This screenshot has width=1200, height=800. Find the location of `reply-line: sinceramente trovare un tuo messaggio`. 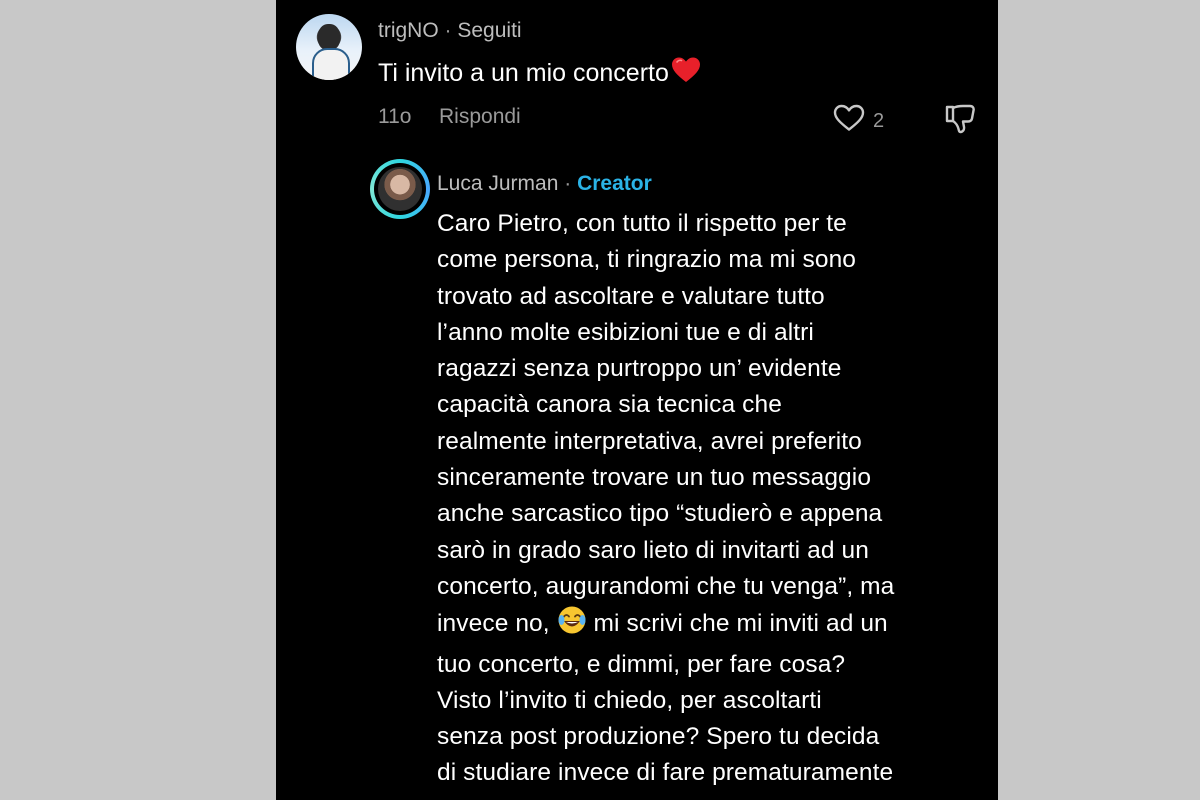

reply-line: sinceramente trovare un tuo messaggio is located at coordinates (654, 478).